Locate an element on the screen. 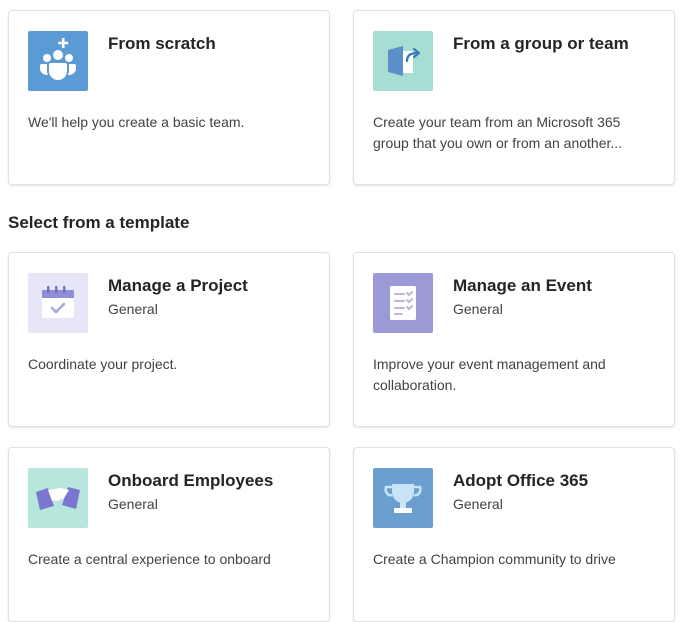 The height and width of the screenshot is (622, 687). handshake-icon is located at coordinates (58, 498).